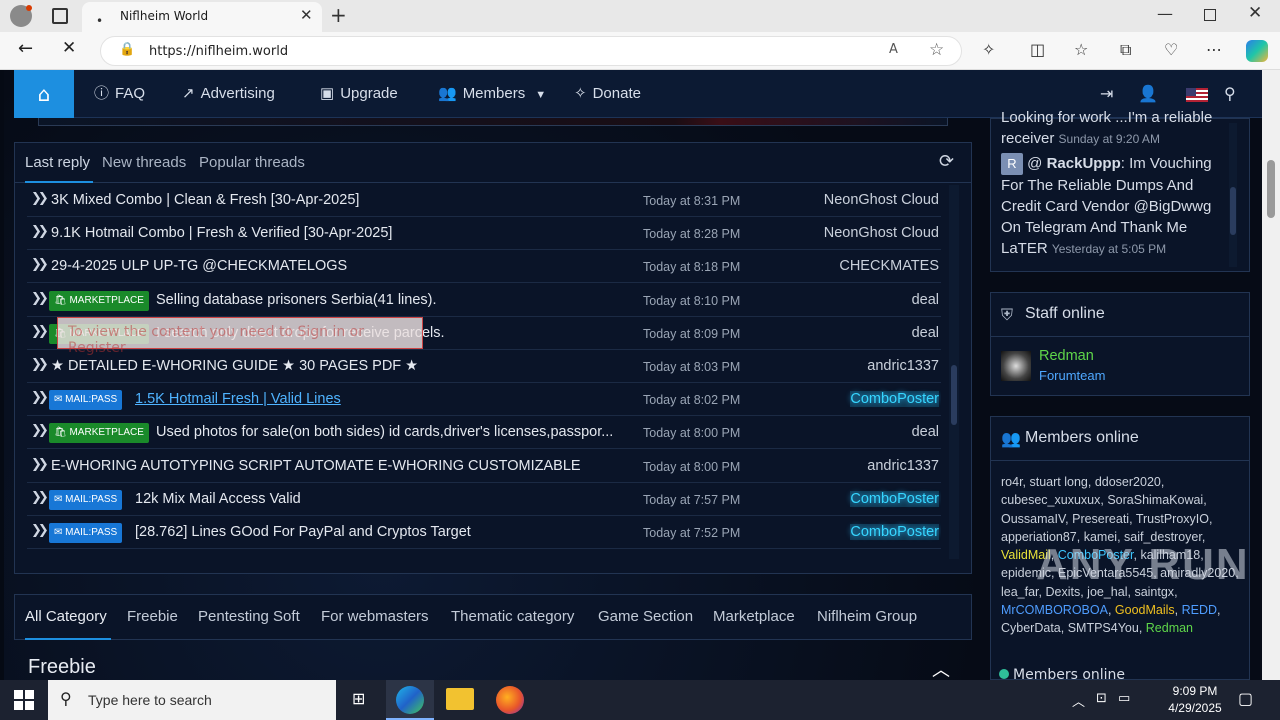 The width and height of the screenshot is (1280, 720). What do you see at coordinates (1016, 366) in the screenshot?
I see `avatar` at bounding box center [1016, 366].